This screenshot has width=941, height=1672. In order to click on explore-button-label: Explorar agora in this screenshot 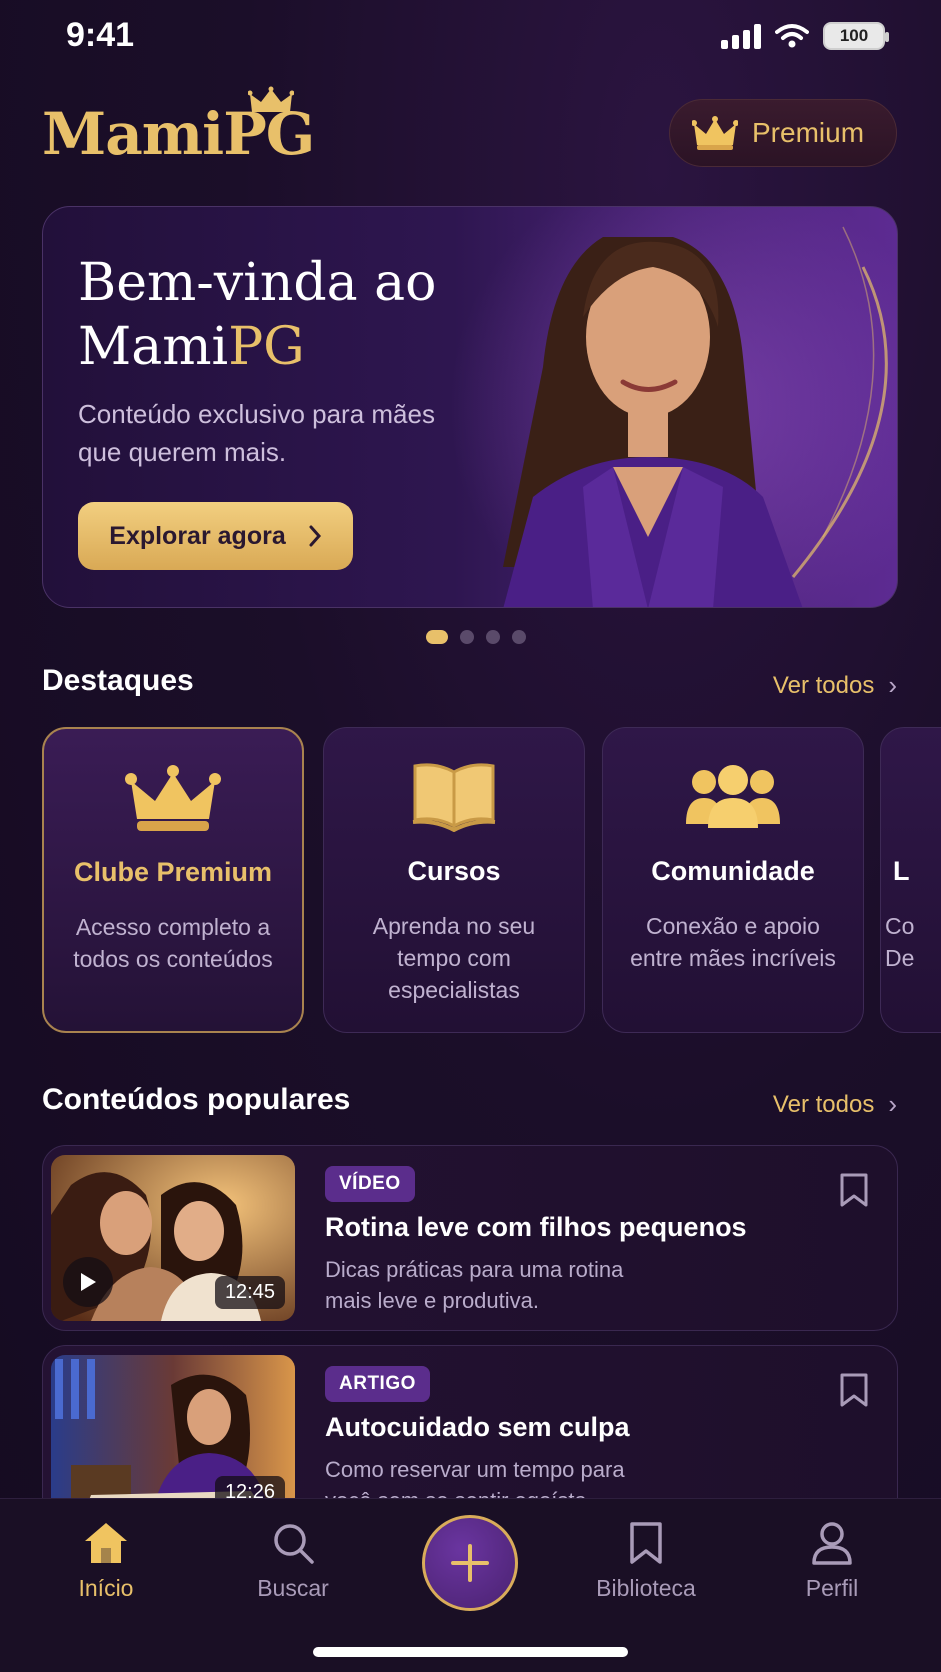, I will do `click(197, 535)`.